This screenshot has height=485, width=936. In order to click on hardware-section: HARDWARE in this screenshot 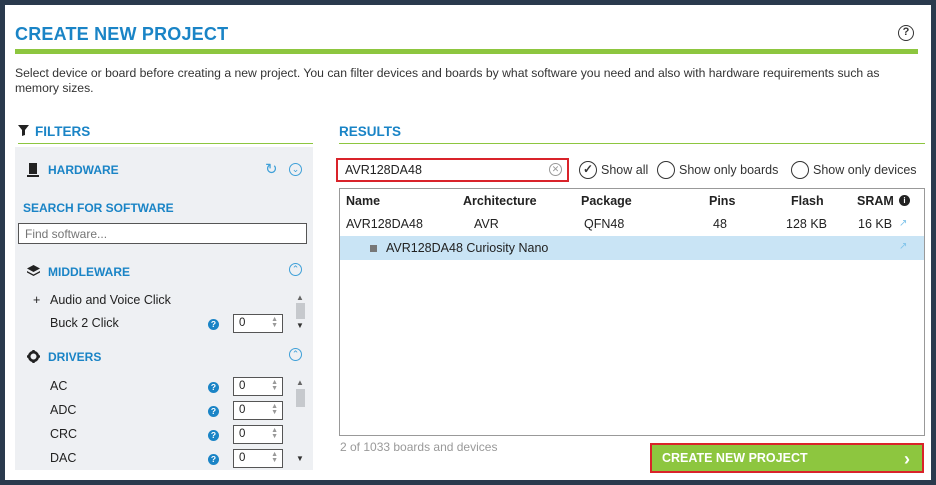, I will do `click(73, 170)`.